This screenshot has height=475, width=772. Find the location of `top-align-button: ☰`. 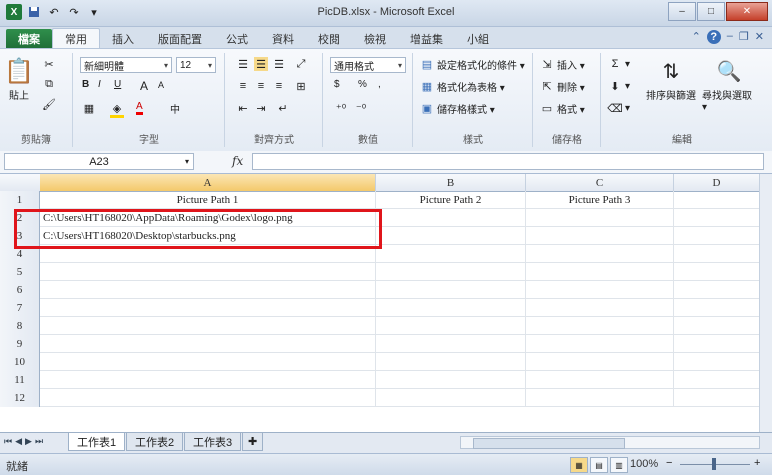

top-align-button: ☰ is located at coordinates (243, 64).